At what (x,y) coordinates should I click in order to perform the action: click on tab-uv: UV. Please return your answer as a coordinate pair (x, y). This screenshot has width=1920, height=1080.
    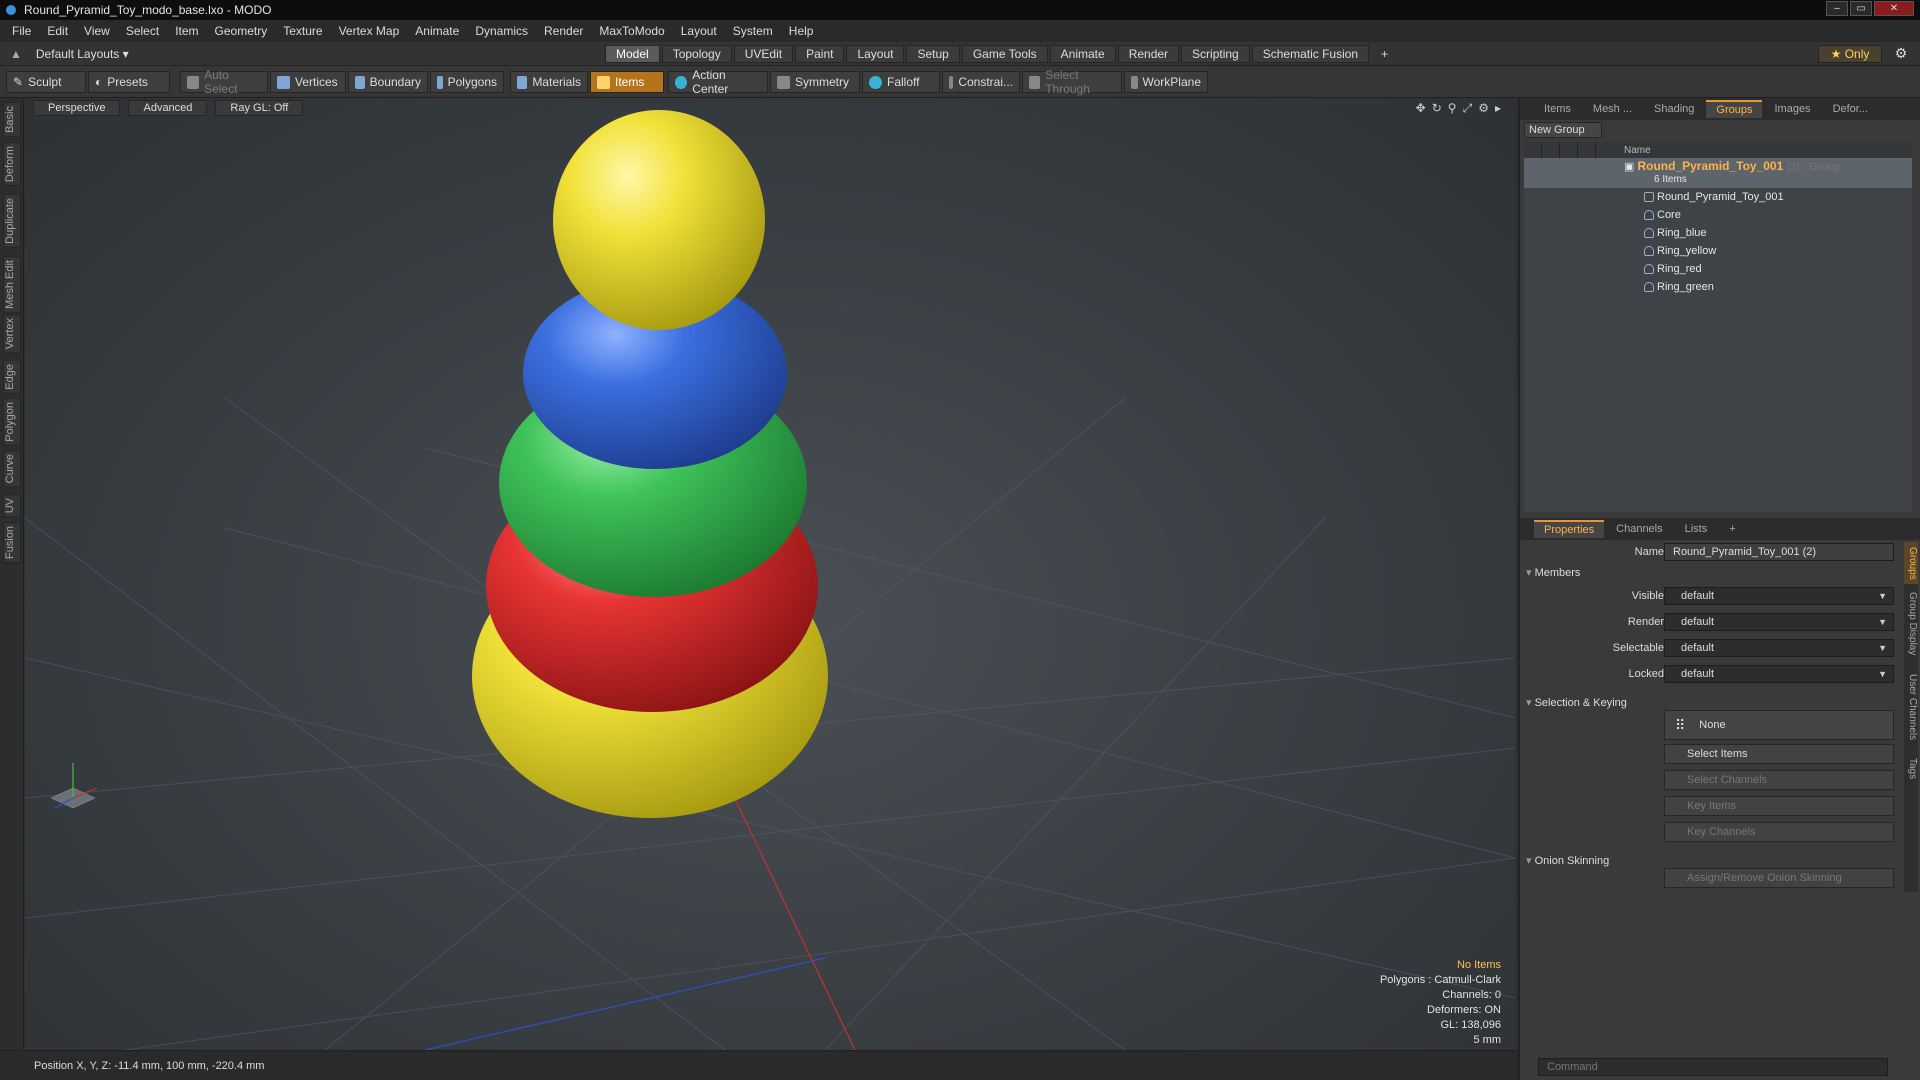
    Looking at the image, I should click on (12, 506).